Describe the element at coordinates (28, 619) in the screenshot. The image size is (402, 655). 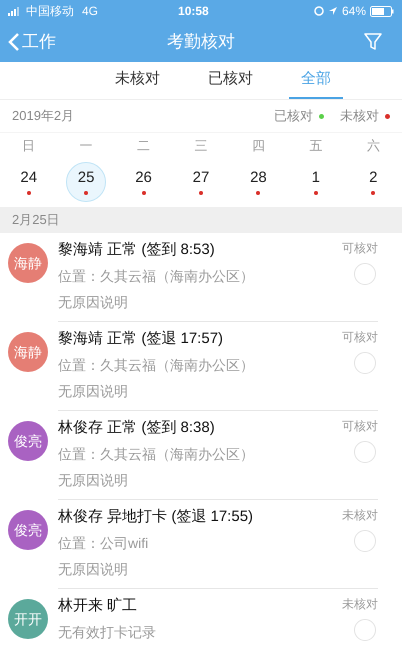
I see `avatar: 开开` at that location.